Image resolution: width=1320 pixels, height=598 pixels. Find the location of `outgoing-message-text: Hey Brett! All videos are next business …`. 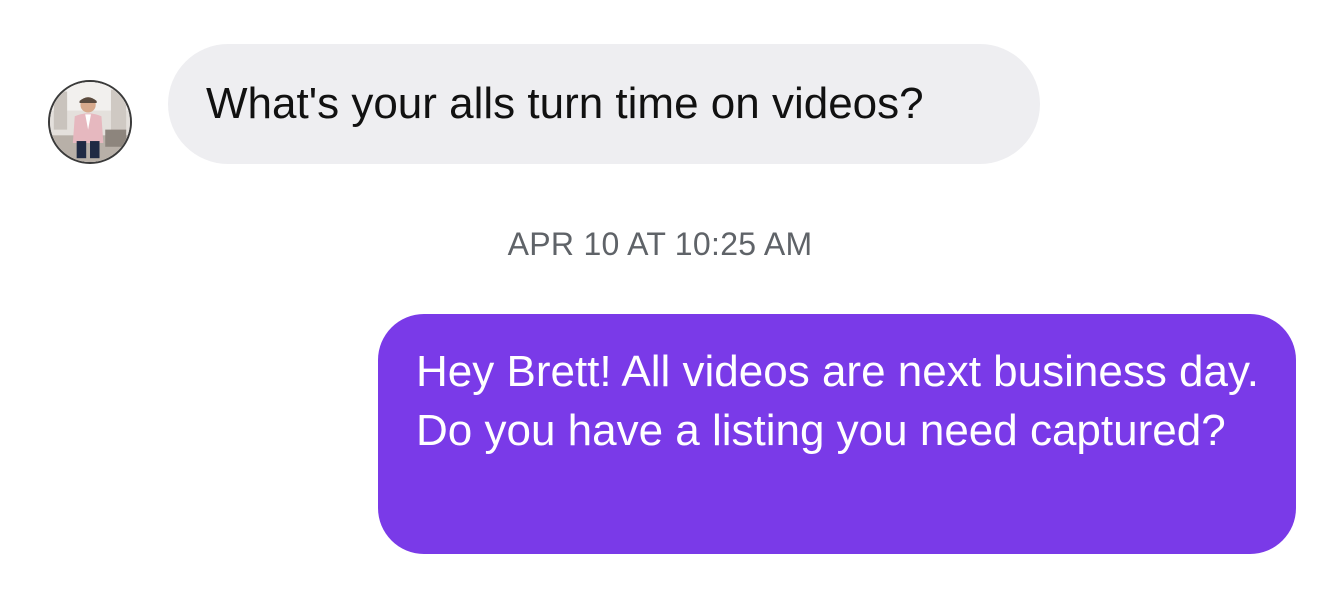

outgoing-message-text: Hey Brett! All videos are next business … is located at coordinates (837, 401).